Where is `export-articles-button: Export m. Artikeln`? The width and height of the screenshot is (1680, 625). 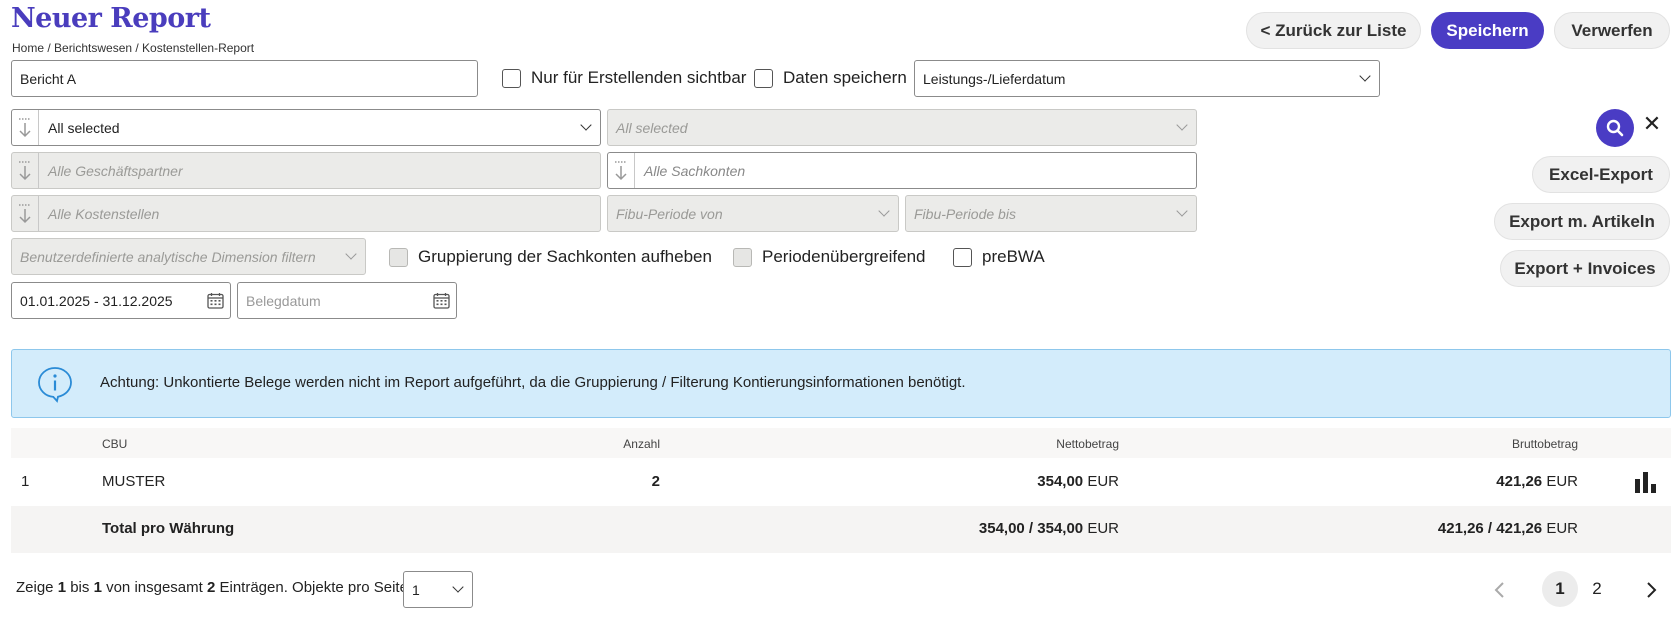 export-articles-button: Export m. Artikeln is located at coordinates (1582, 221).